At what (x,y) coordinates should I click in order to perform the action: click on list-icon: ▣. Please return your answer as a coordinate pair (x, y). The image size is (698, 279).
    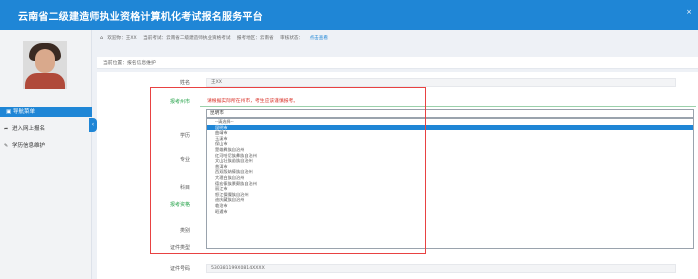
    Looking at the image, I should click on (9, 112).